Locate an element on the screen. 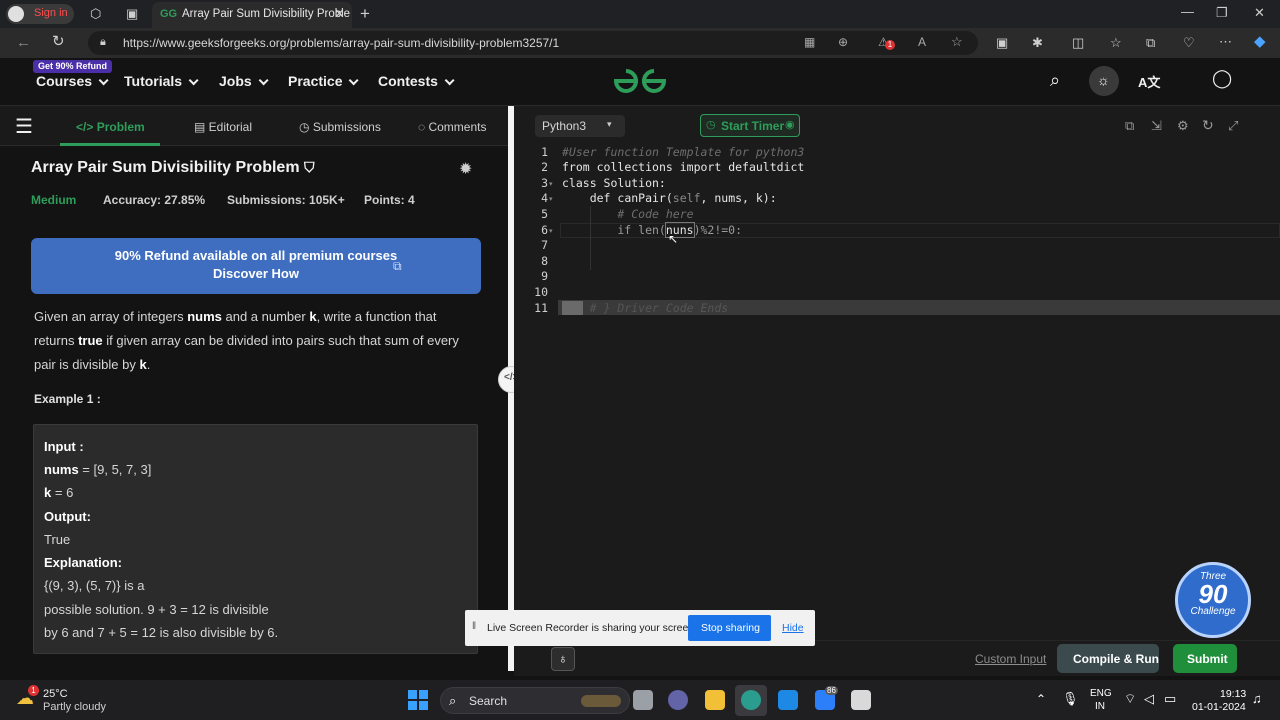  hamburger-menu-icon: ☰ is located at coordinates (24, 126).